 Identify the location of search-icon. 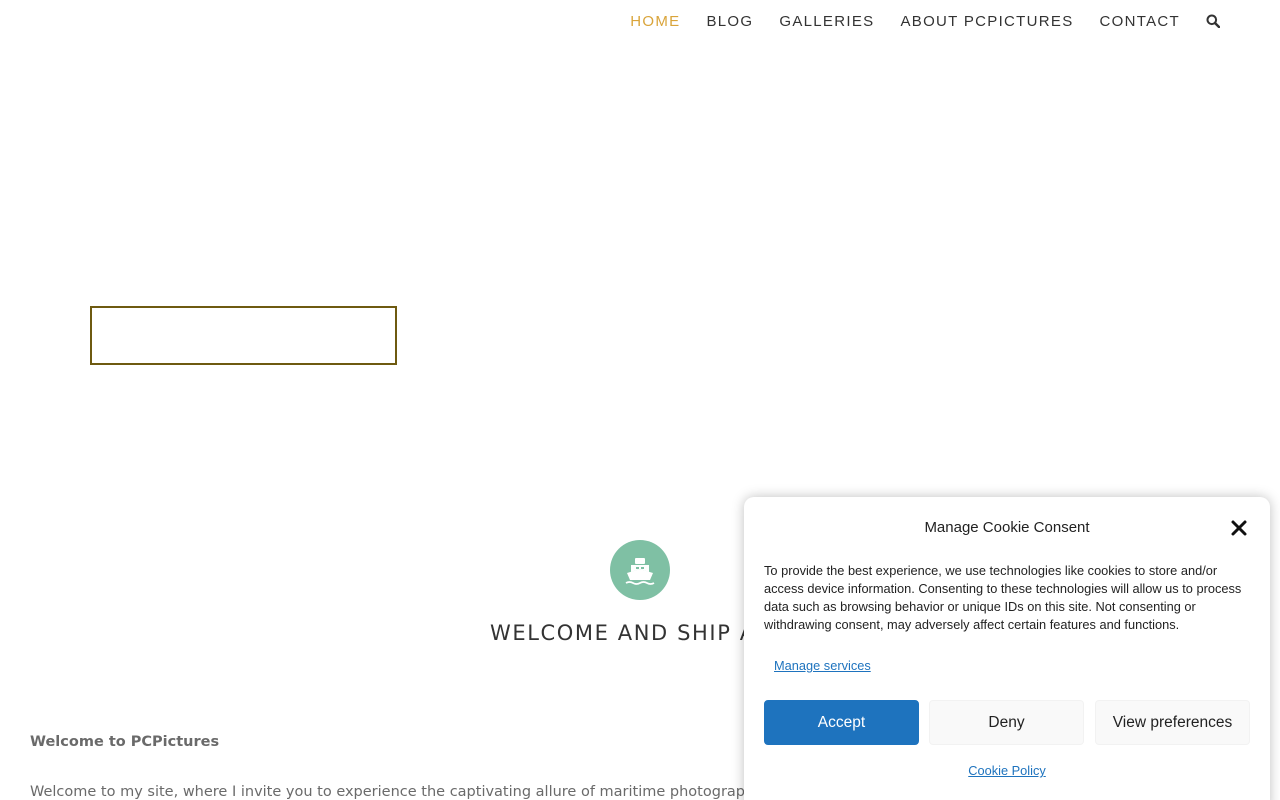
(1213, 21).